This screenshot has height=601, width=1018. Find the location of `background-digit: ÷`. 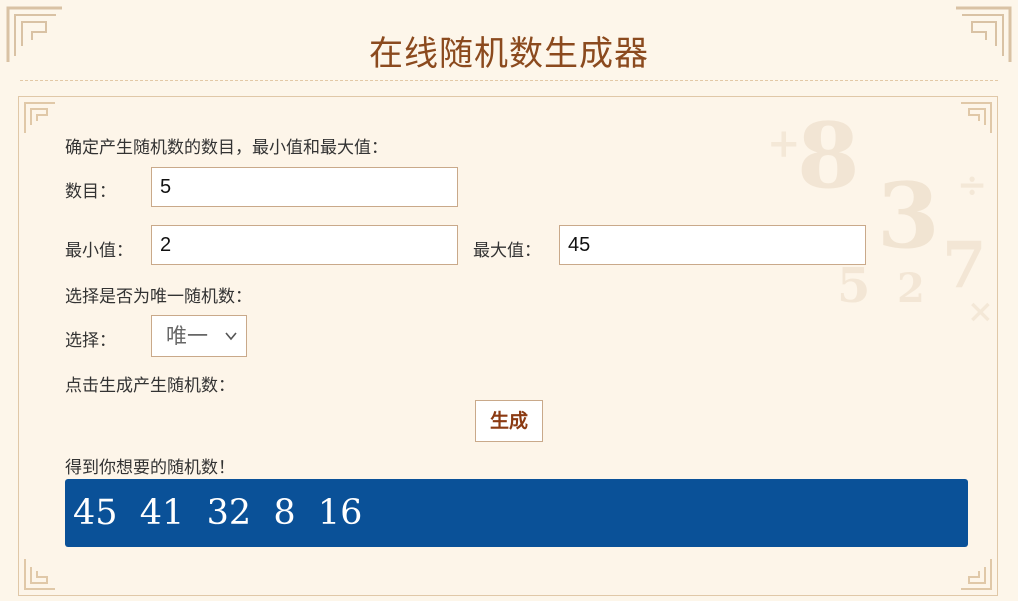

background-digit: ÷ is located at coordinates (972, 185).